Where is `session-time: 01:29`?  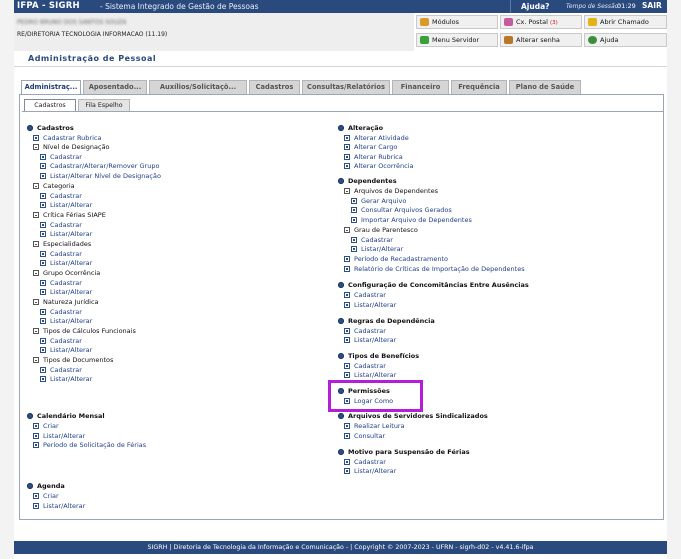 session-time: 01:29 is located at coordinates (626, 6).